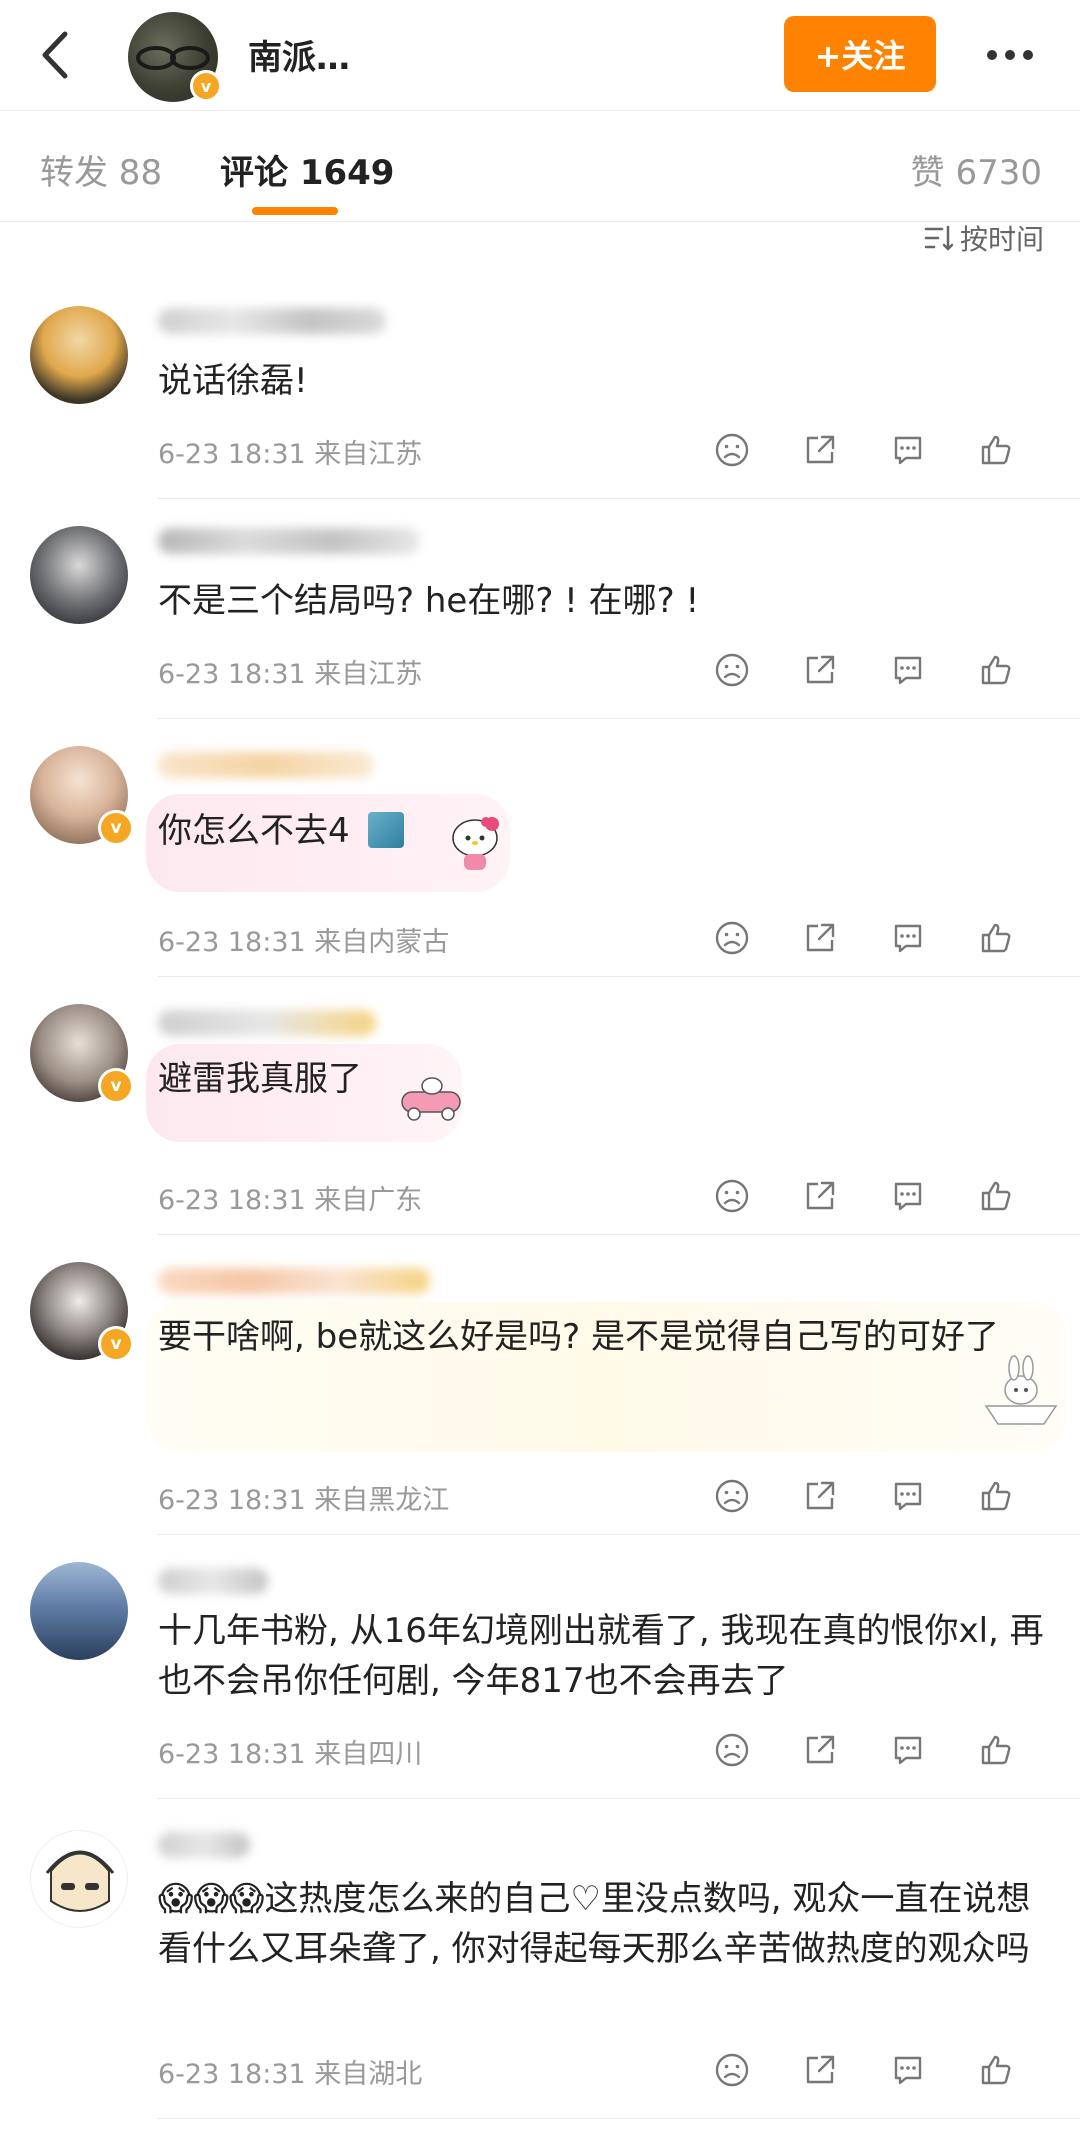  Describe the element at coordinates (540, 55) in the screenshot. I see `top-bar: v 南派… +关注` at that location.